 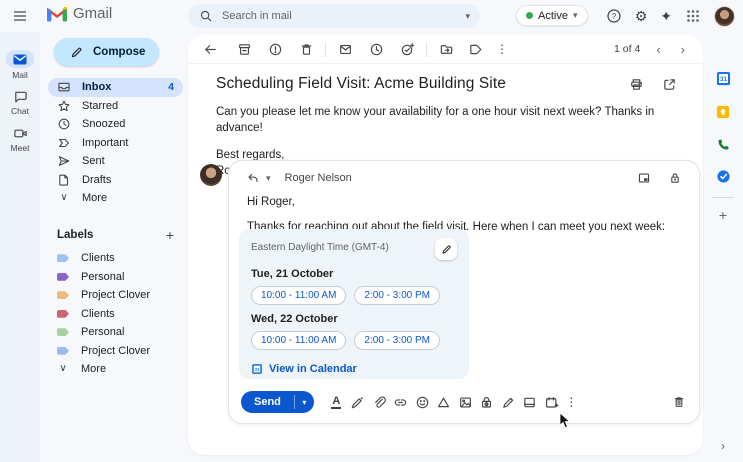 What do you see at coordinates (115, 369) in the screenshot?
I see `sidebar-labels-more: ∨ More` at bounding box center [115, 369].